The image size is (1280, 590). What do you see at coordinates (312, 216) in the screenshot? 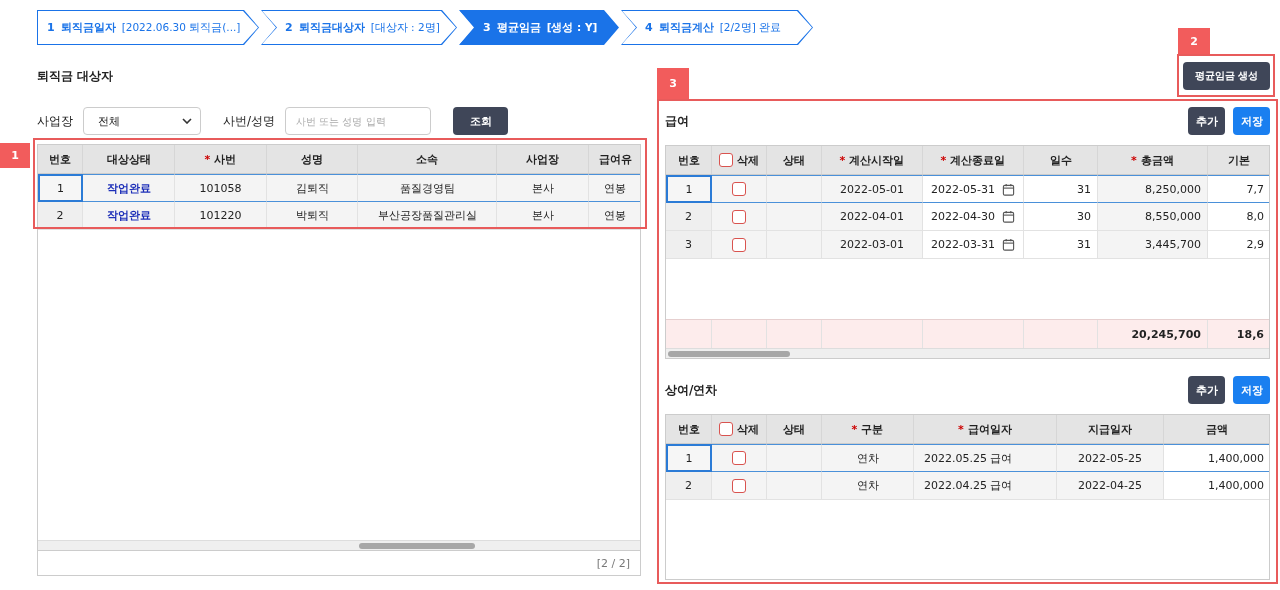
I see `table-cell: 박퇴직` at bounding box center [312, 216].